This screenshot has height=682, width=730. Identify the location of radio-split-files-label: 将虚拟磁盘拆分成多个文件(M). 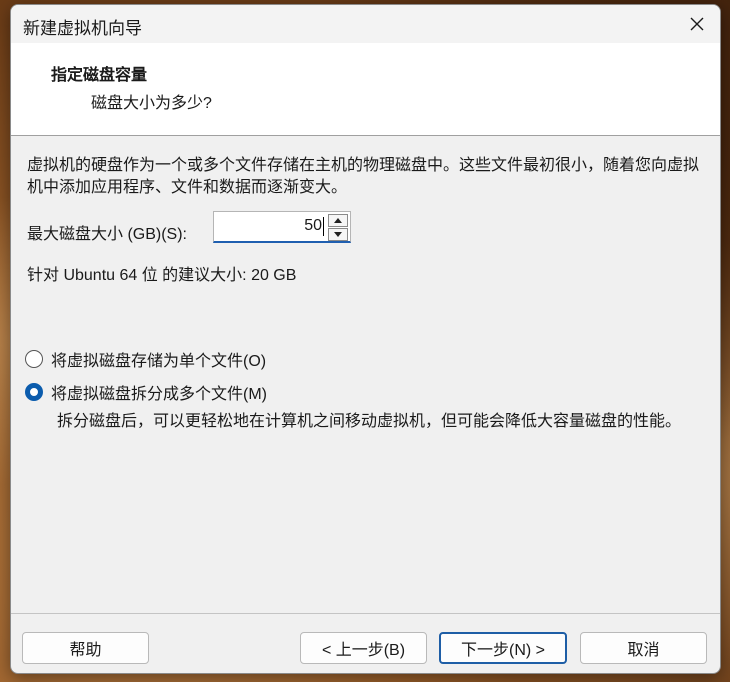
(159, 392).